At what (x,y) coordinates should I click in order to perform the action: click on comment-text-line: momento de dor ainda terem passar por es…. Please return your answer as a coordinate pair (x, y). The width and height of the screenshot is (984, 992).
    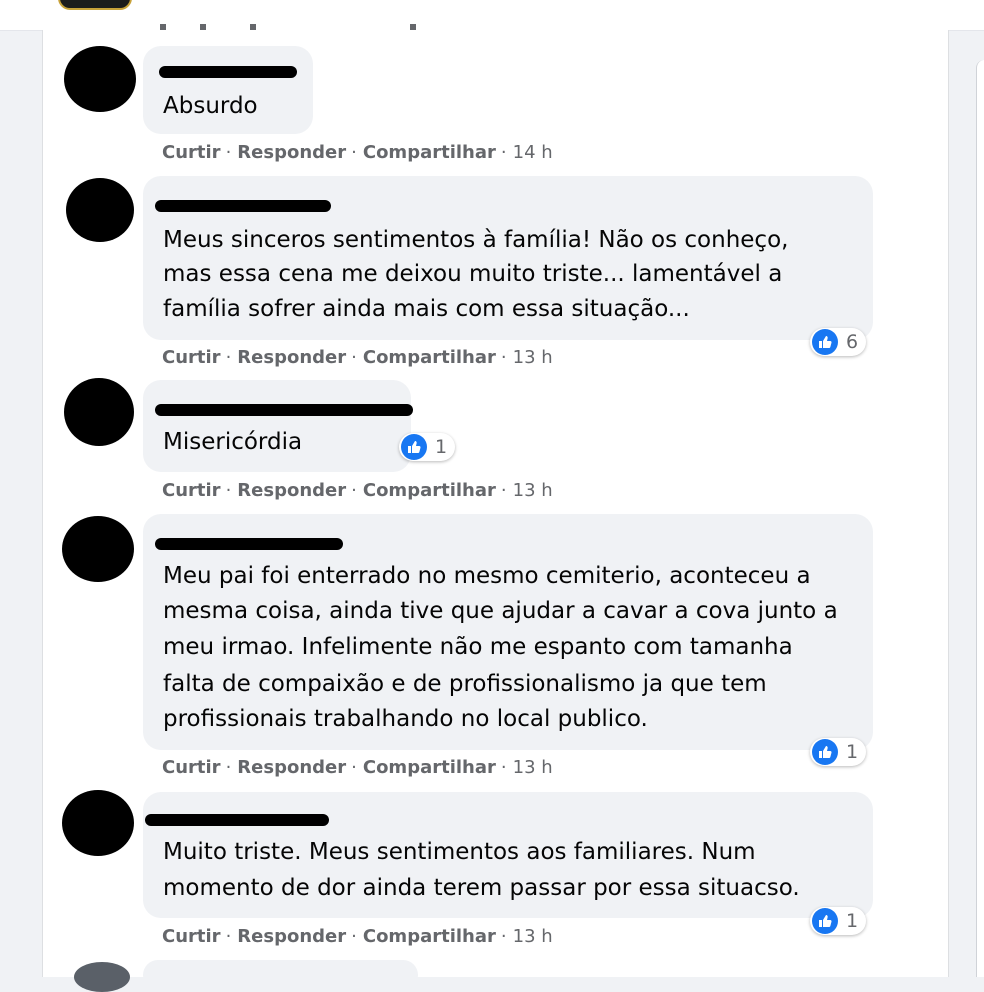
    Looking at the image, I should click on (481, 888).